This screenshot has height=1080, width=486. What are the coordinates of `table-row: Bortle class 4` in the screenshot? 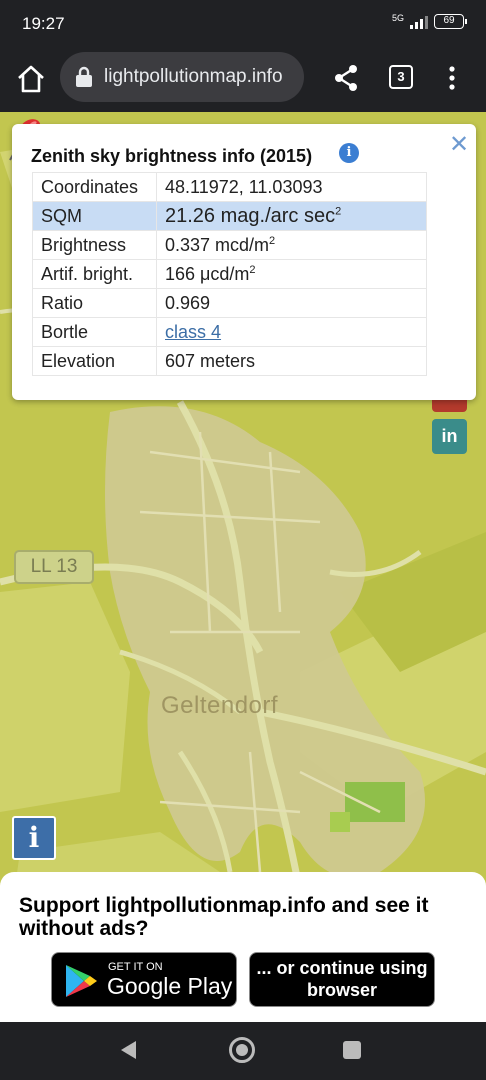 It's located at (229, 332).